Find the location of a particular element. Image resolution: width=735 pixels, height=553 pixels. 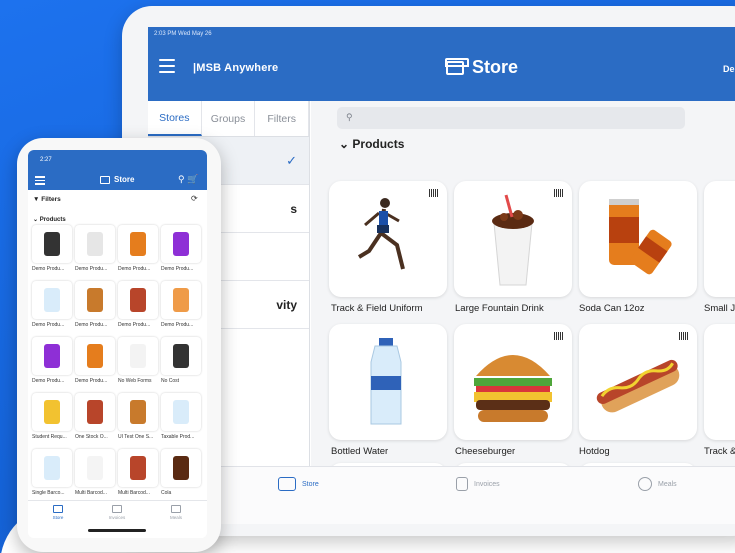

page-title: Store is located at coordinates (481, 67).